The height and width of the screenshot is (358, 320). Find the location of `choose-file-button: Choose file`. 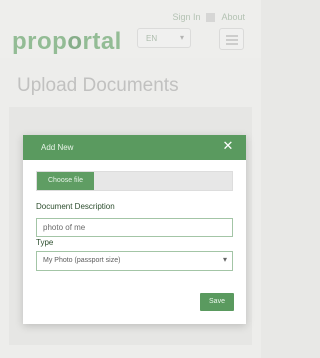

choose-file-button: Choose file is located at coordinates (65, 181).